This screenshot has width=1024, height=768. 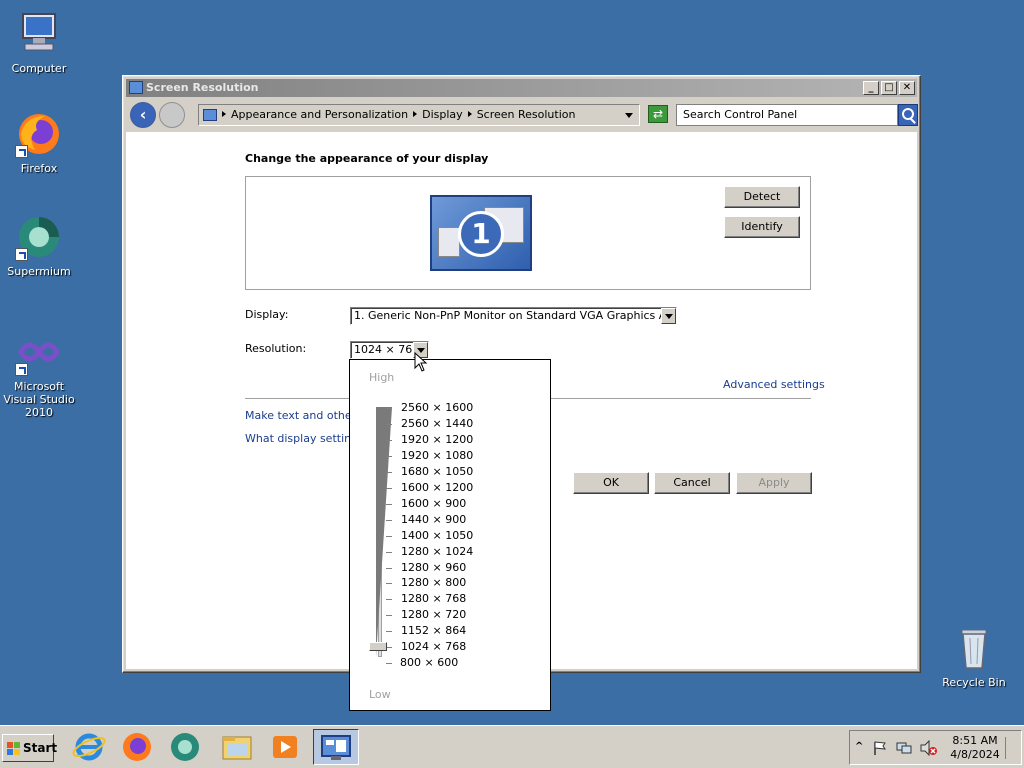 What do you see at coordinates (378, 646) in the screenshot?
I see `resolution-slider-thumb` at bounding box center [378, 646].